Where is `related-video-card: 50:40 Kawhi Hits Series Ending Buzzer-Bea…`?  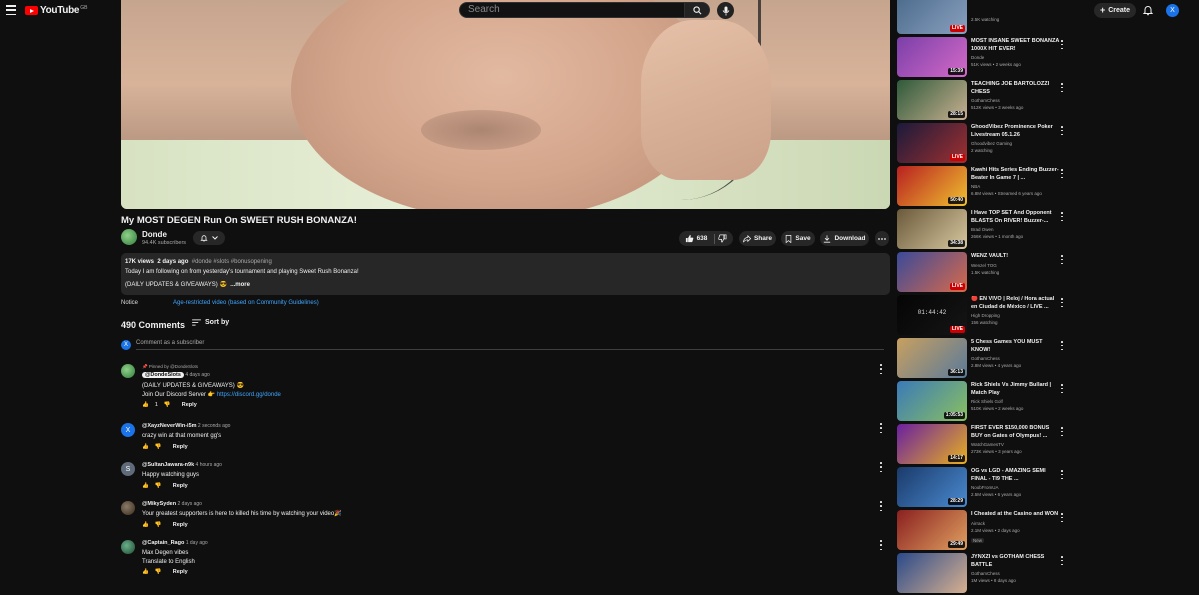 related-video-card: 50:40 Kawhi Hits Series Ending Buzzer-Bea… is located at coordinates (984, 187).